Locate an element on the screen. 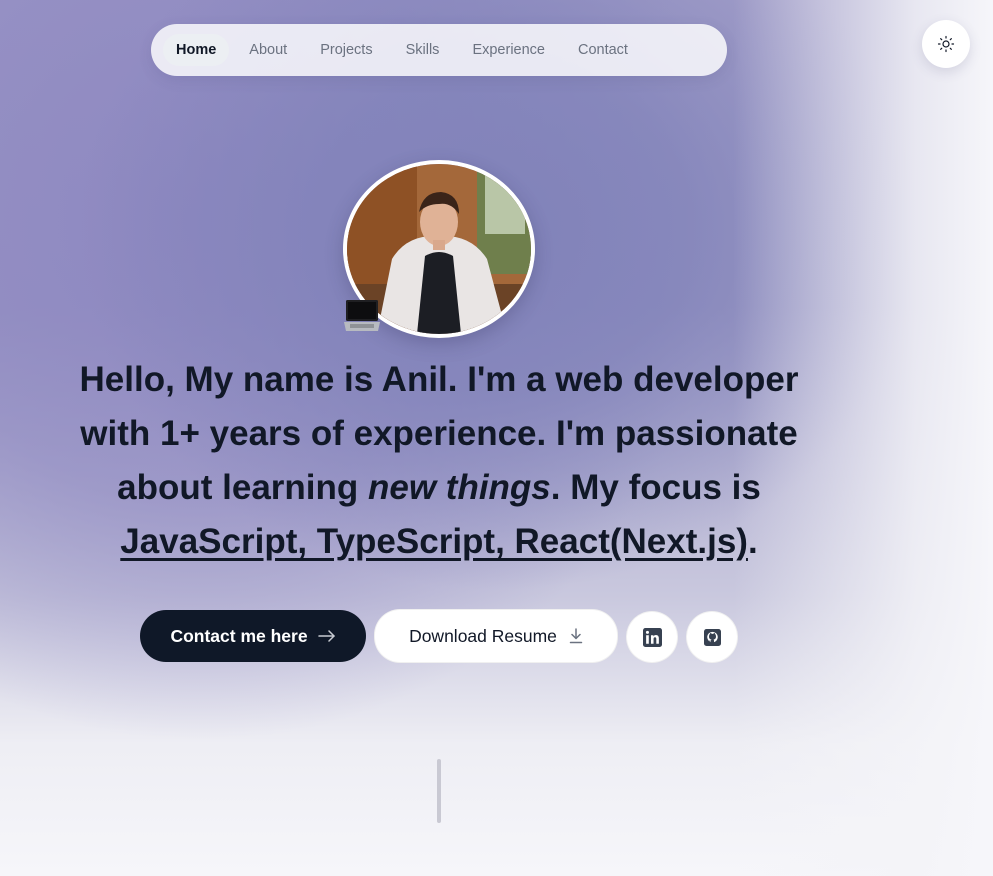  linkedin-icon is located at coordinates (652, 637).